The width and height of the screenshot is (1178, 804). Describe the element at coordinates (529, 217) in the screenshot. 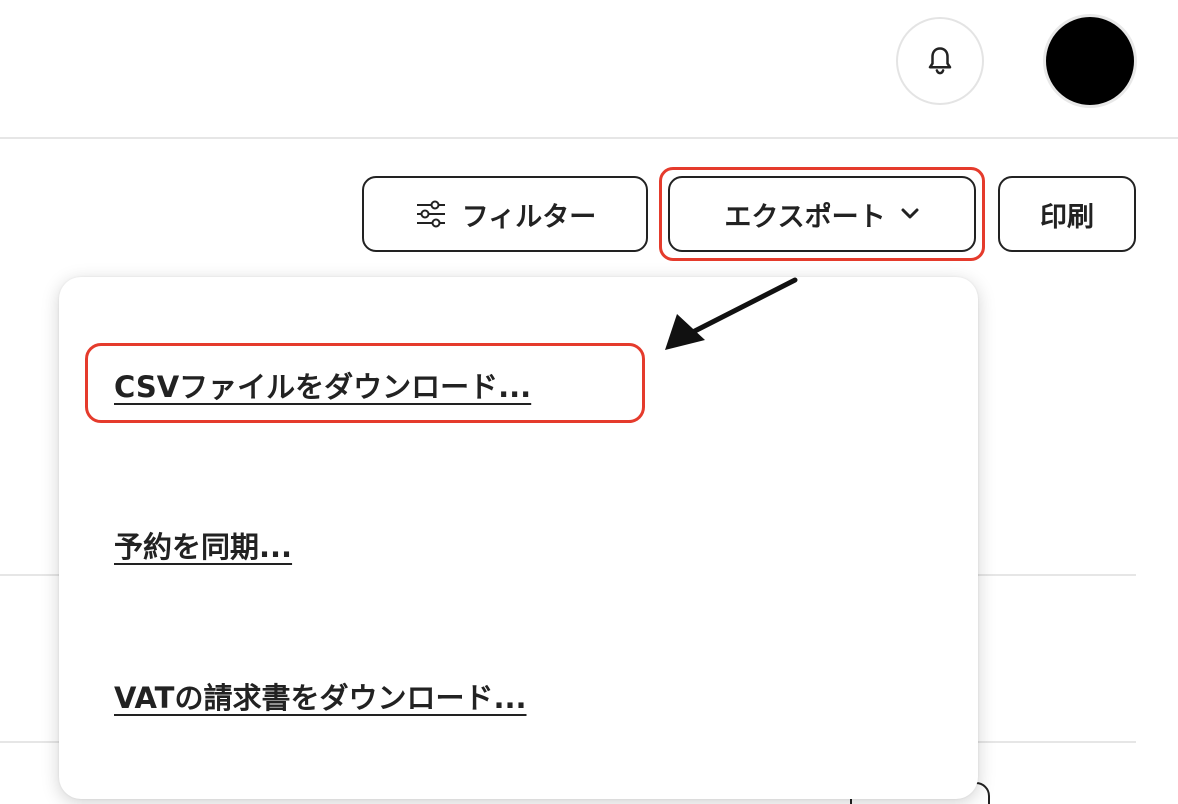

I see `filter-button-label: フィルター` at that location.